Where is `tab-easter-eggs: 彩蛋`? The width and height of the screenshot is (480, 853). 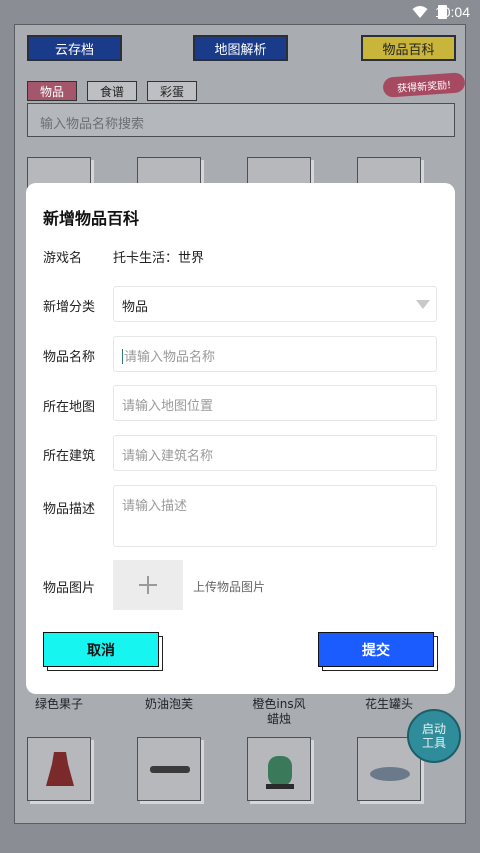
tab-easter-eggs: 彩蛋 is located at coordinates (172, 91).